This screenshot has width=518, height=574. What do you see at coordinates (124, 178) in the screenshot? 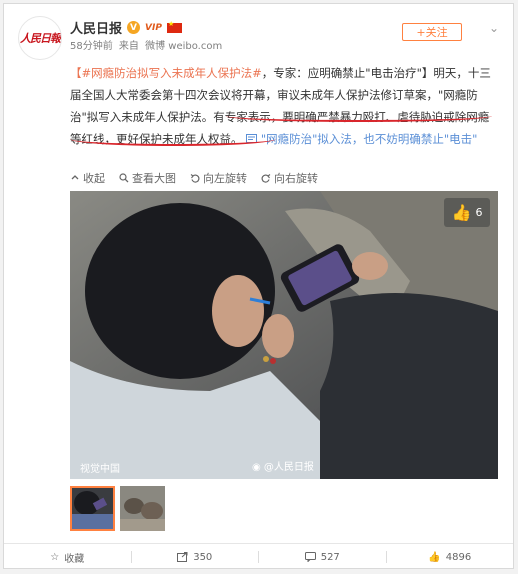
I see `zoom-icon` at bounding box center [124, 178].